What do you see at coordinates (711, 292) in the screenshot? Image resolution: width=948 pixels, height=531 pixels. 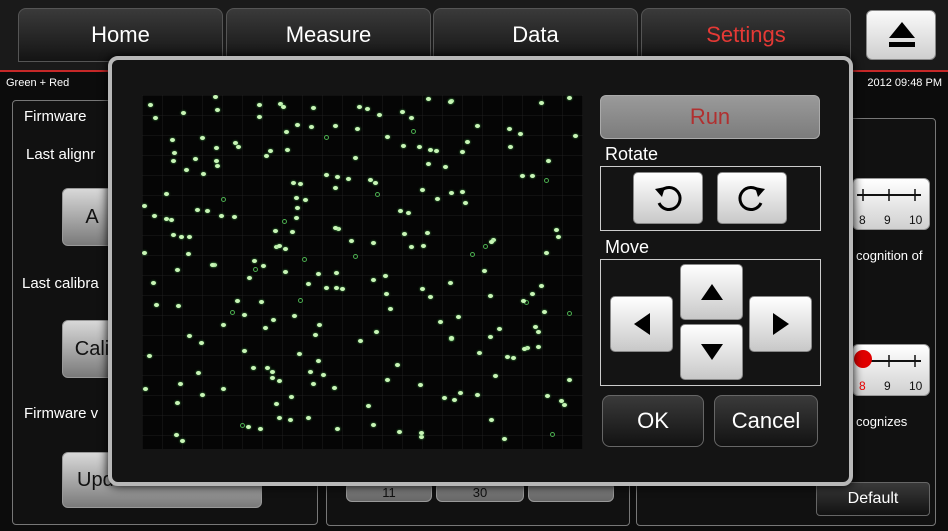 I see `move-up-button` at bounding box center [711, 292].